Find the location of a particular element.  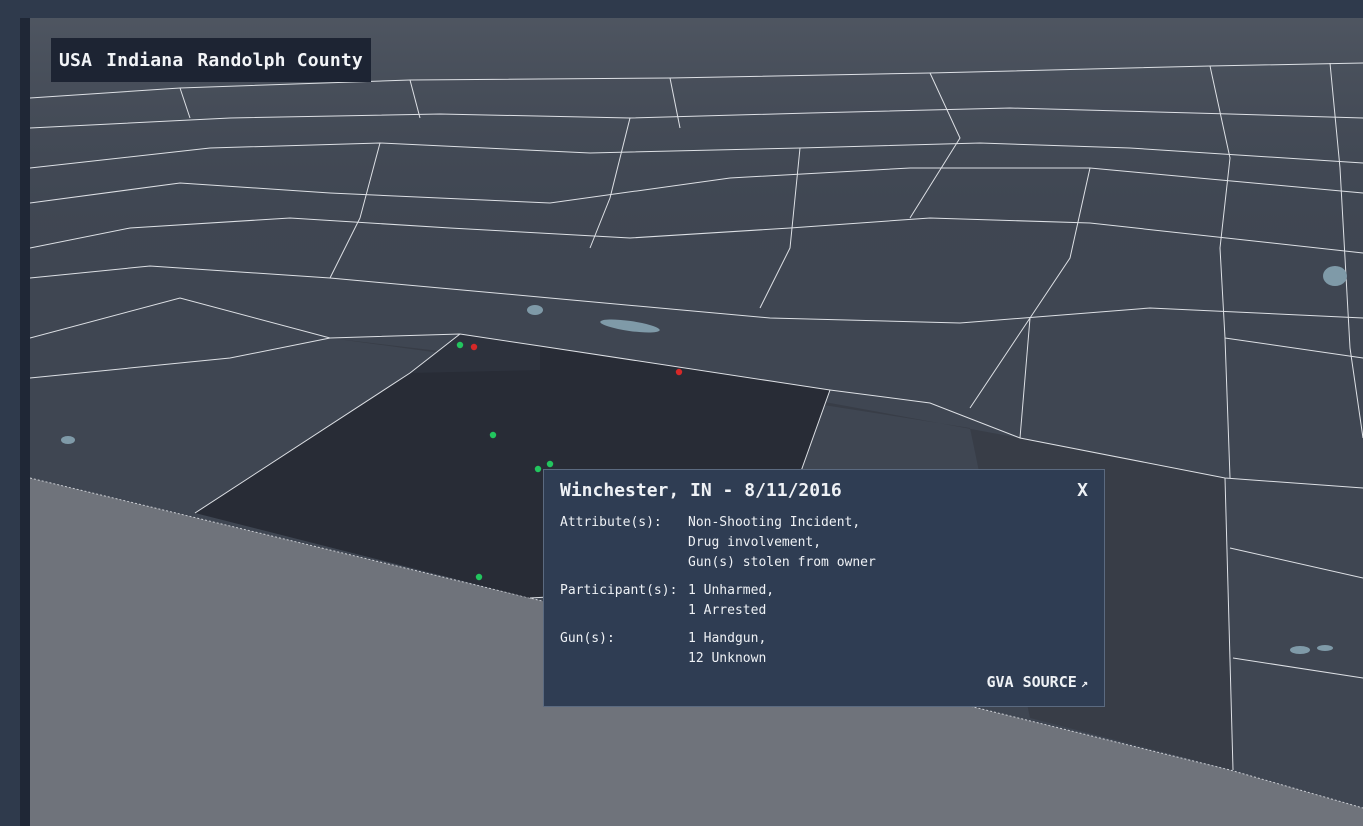

guns-label: Gun(s): is located at coordinates (587, 638).